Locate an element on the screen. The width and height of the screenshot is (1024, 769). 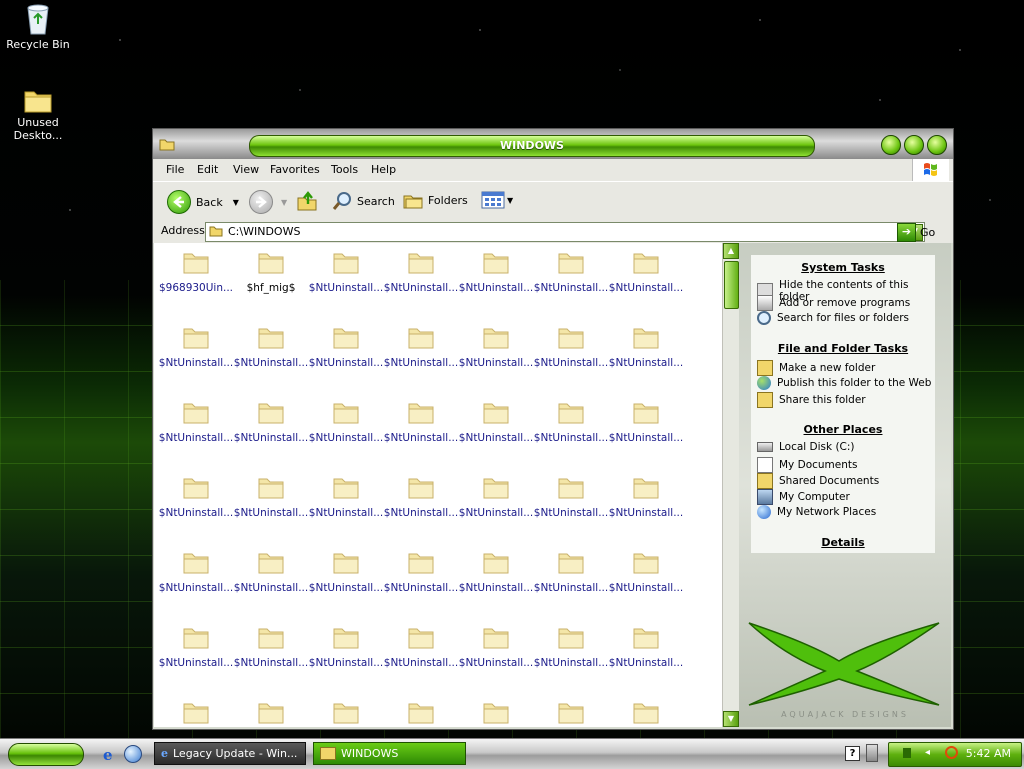
task-search-files: Search for files or folders is located at coordinates (833, 318).